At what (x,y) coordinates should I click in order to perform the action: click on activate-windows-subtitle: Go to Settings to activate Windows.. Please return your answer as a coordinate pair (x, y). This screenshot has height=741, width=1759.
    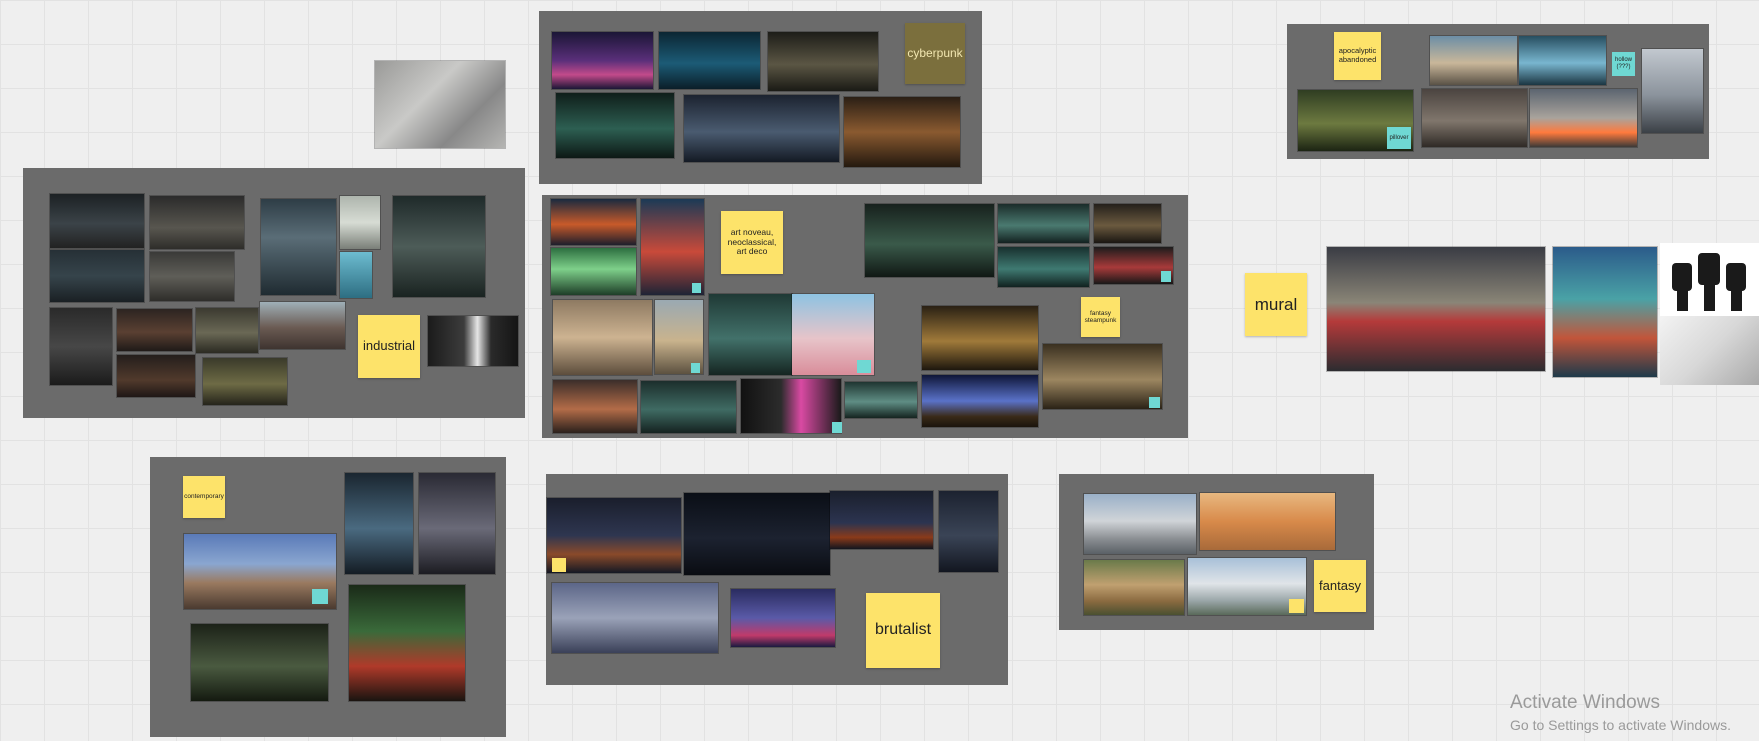
    Looking at the image, I should click on (1620, 725).